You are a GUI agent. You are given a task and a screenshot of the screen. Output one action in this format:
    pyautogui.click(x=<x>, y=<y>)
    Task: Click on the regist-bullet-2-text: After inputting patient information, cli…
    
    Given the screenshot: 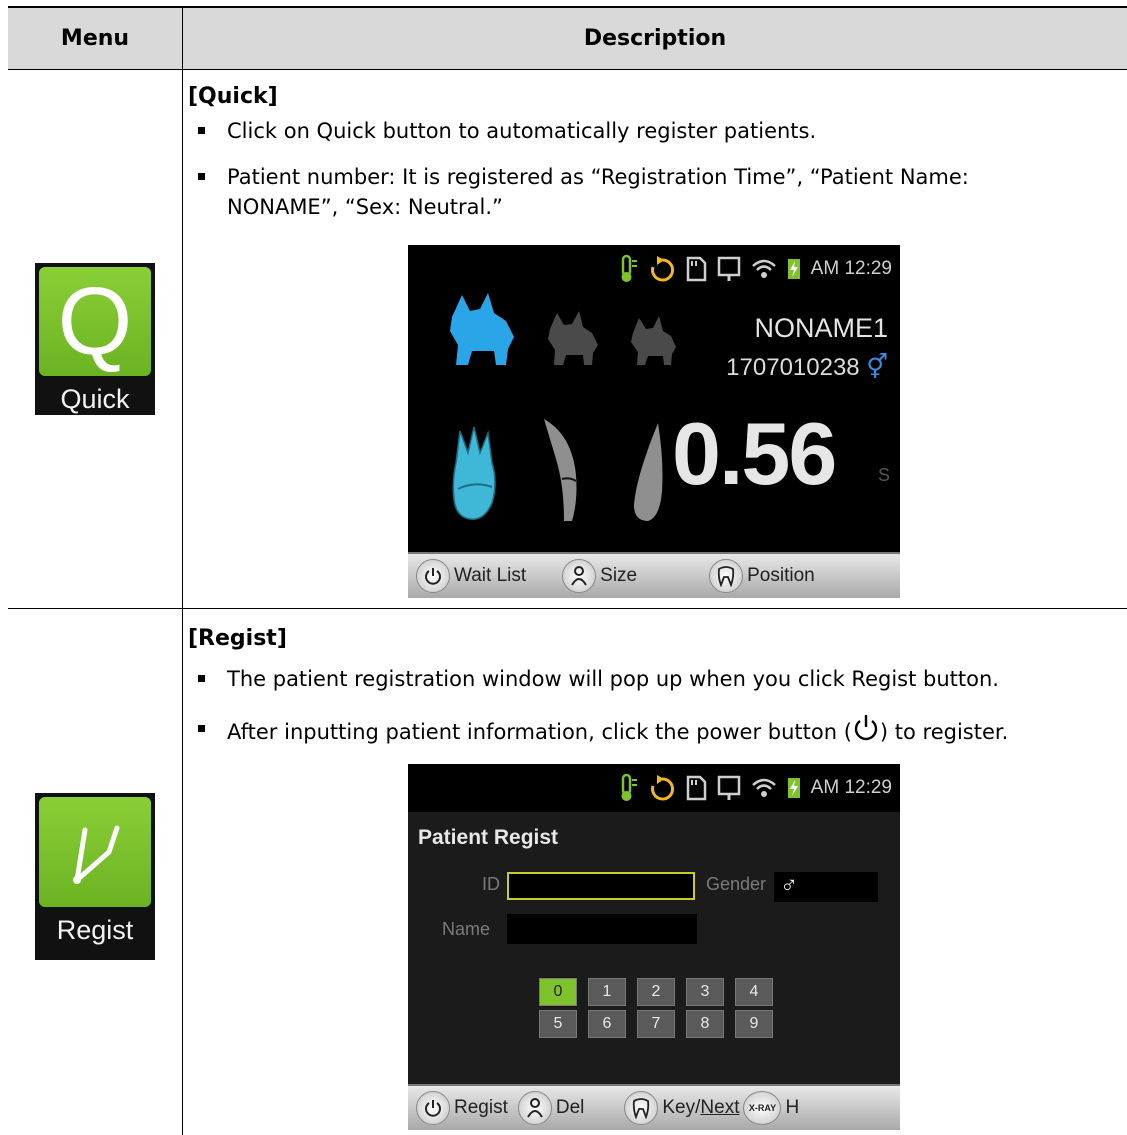 What is the action you would take?
    pyautogui.click(x=617, y=730)
    